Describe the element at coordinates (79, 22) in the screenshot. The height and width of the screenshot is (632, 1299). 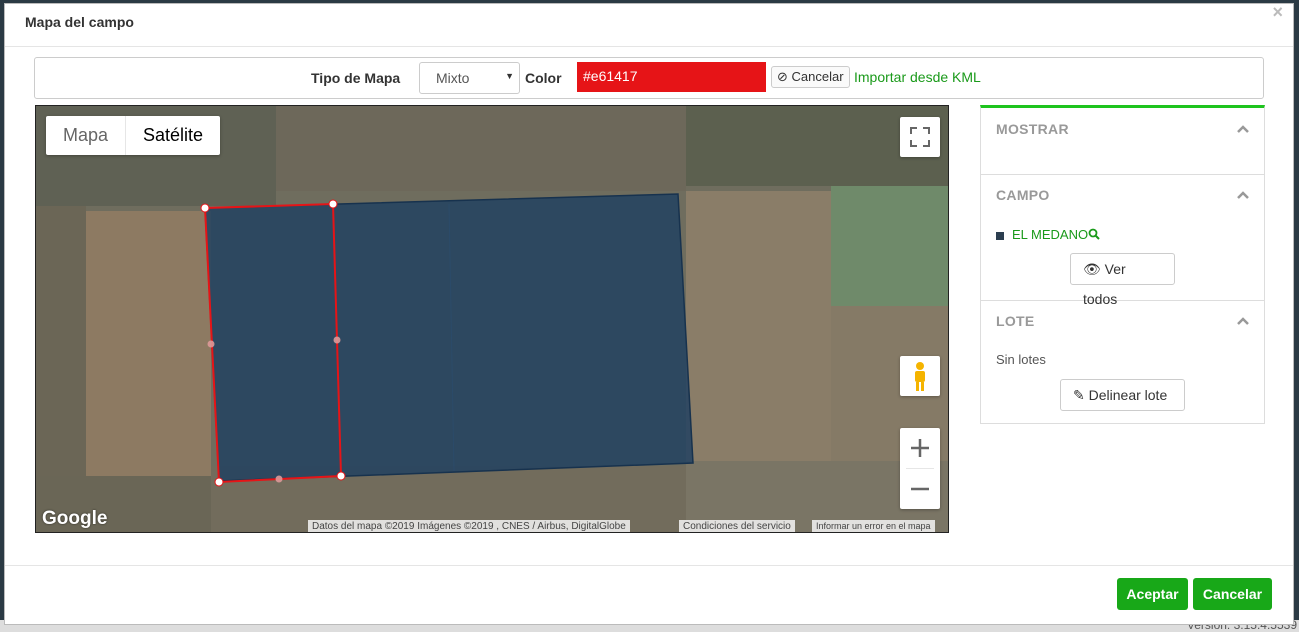
I see `modal-title: Mapa del campo` at that location.